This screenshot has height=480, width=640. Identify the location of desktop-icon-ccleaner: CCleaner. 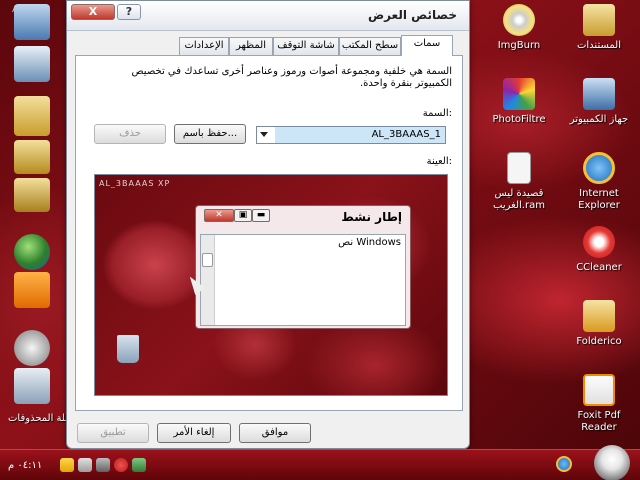
(599, 250).